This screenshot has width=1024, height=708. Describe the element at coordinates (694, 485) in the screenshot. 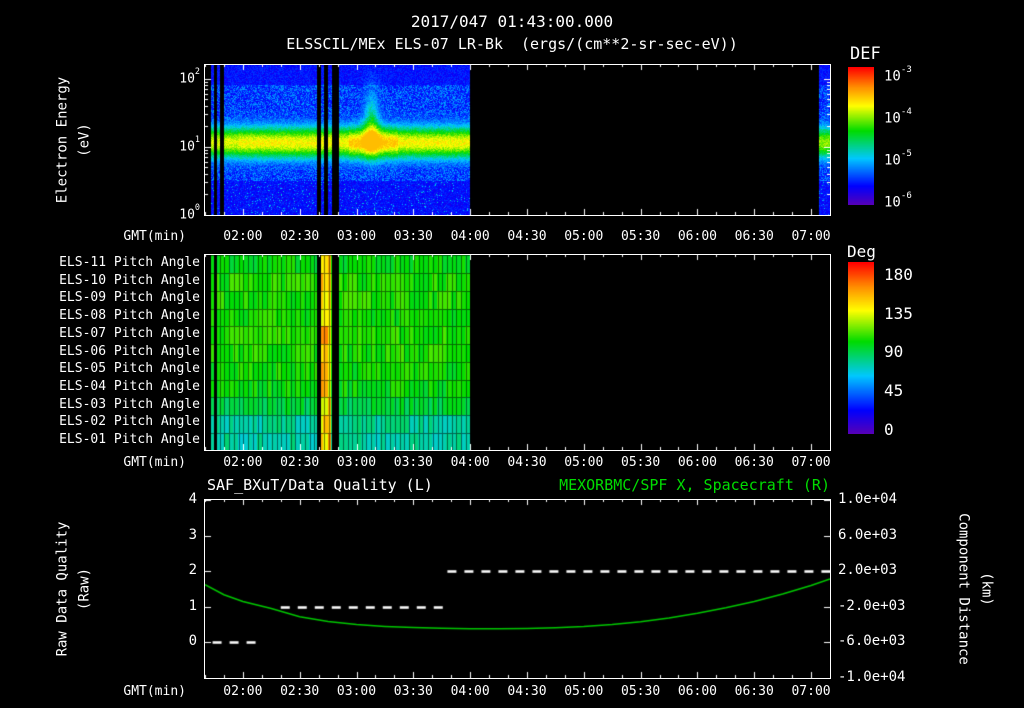

I see `right-plot-title: MEXORBMC/SPF X, Spacecraft (R)` at that location.